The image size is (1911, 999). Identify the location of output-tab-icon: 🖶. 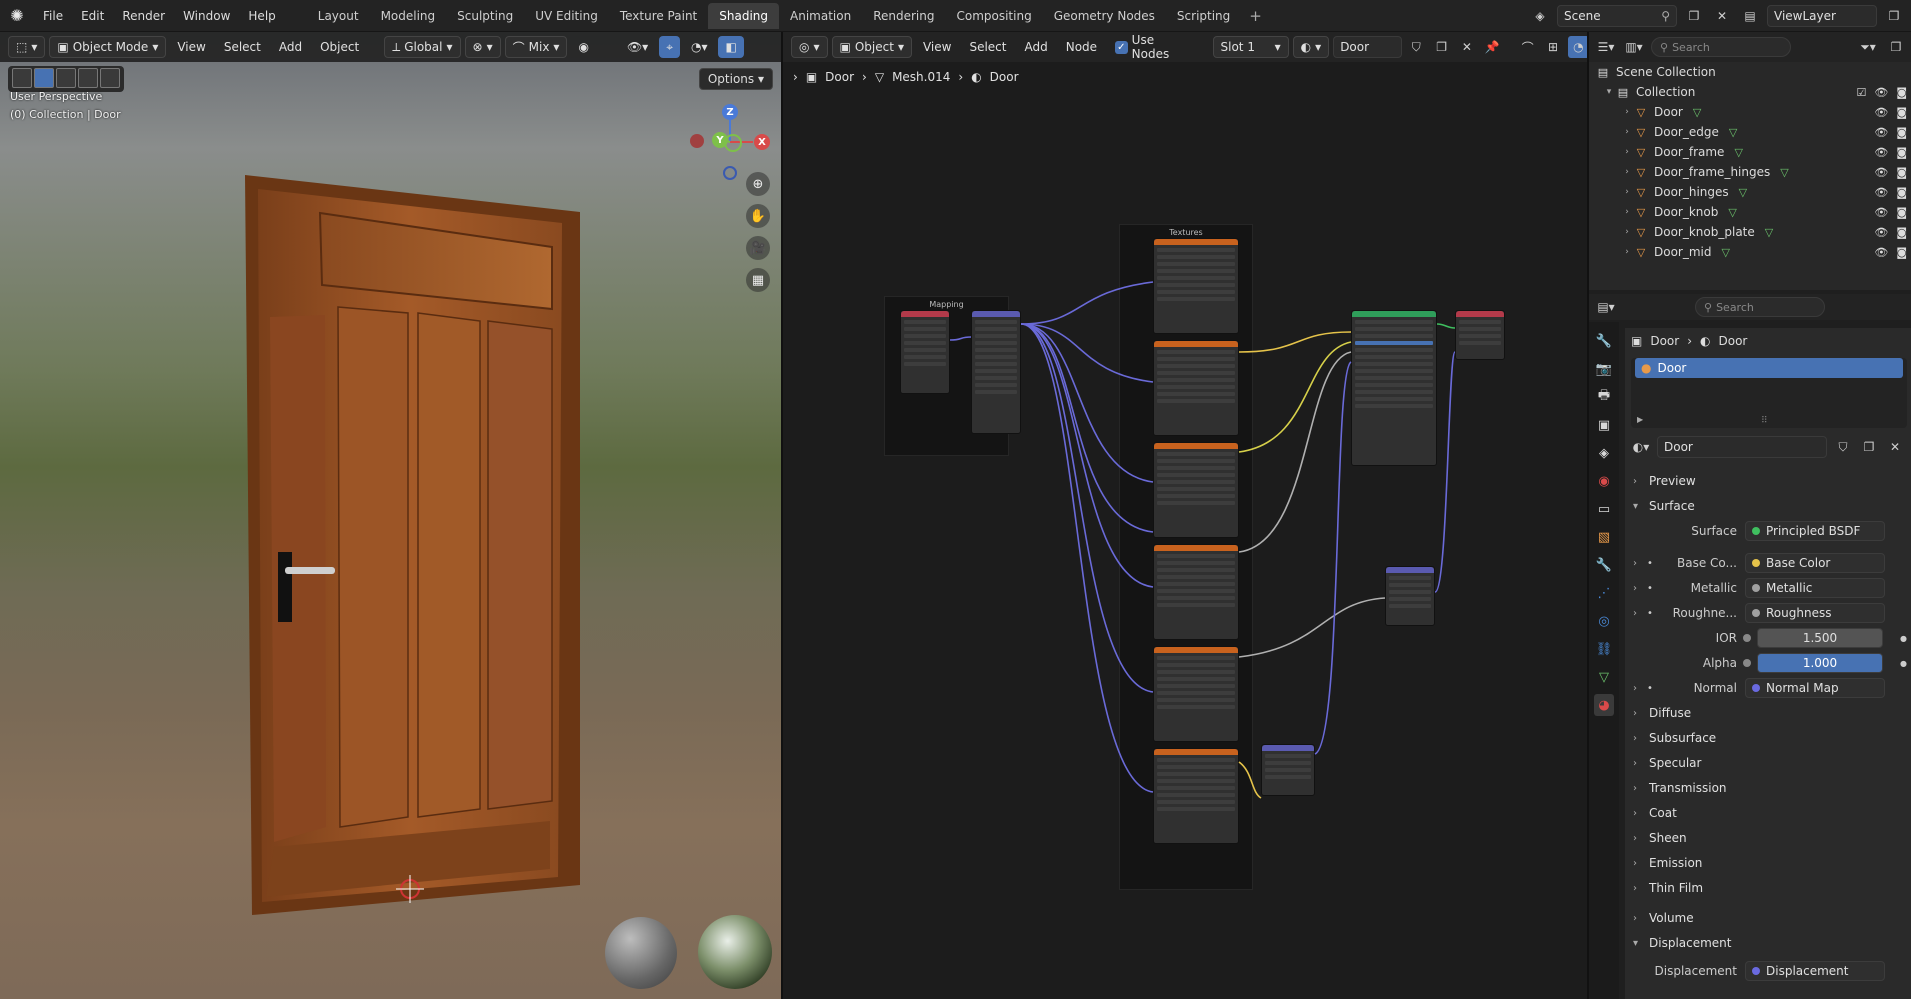
(1604, 397).